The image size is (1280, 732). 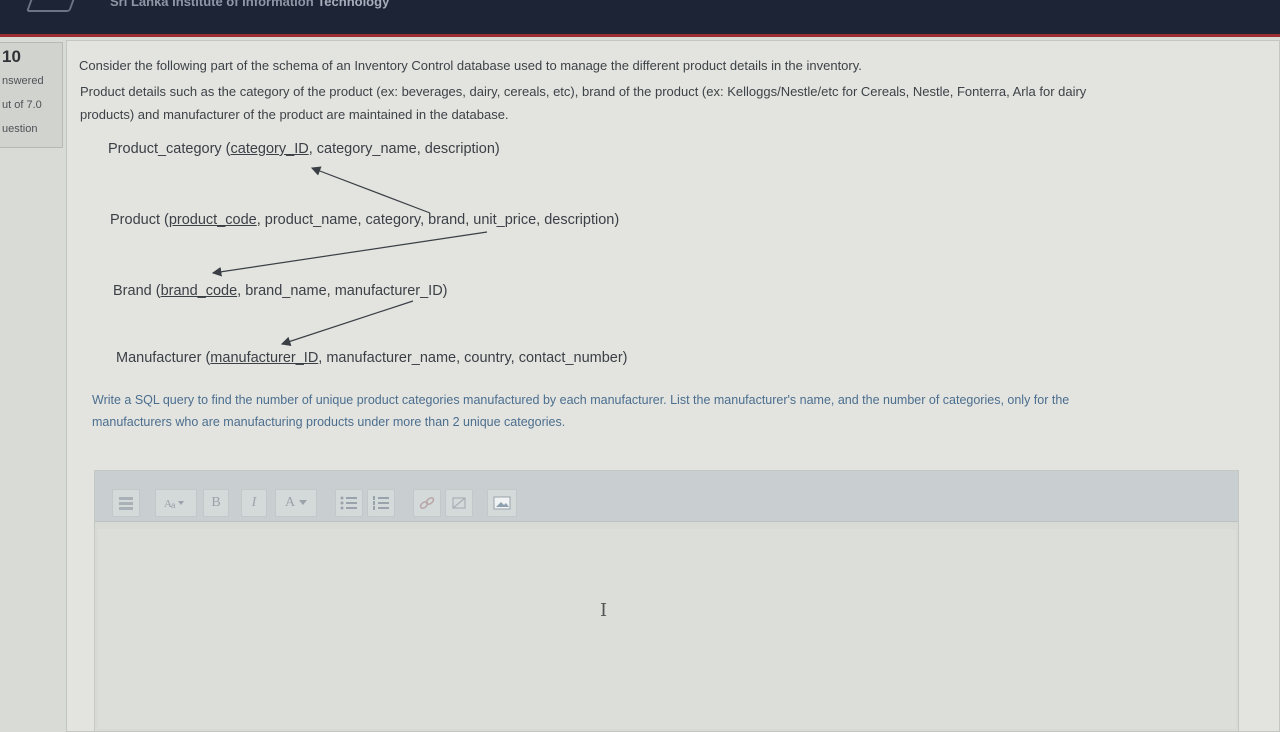 What do you see at coordinates (347, 323) in the screenshot?
I see `manufacturer-fk-arrow` at bounding box center [347, 323].